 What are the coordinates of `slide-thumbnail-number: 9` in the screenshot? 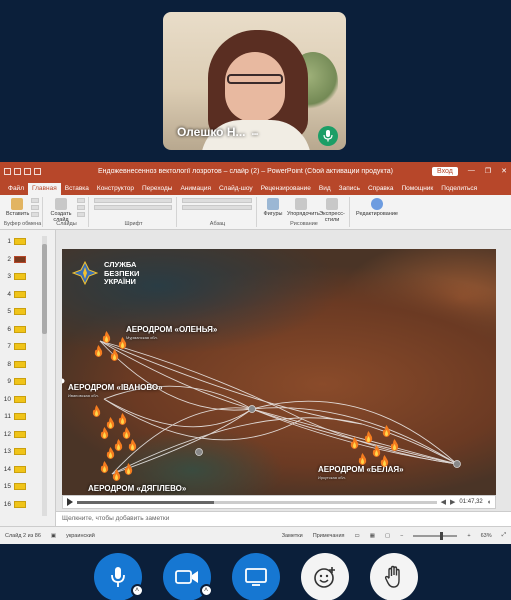 It's located at (9, 381).